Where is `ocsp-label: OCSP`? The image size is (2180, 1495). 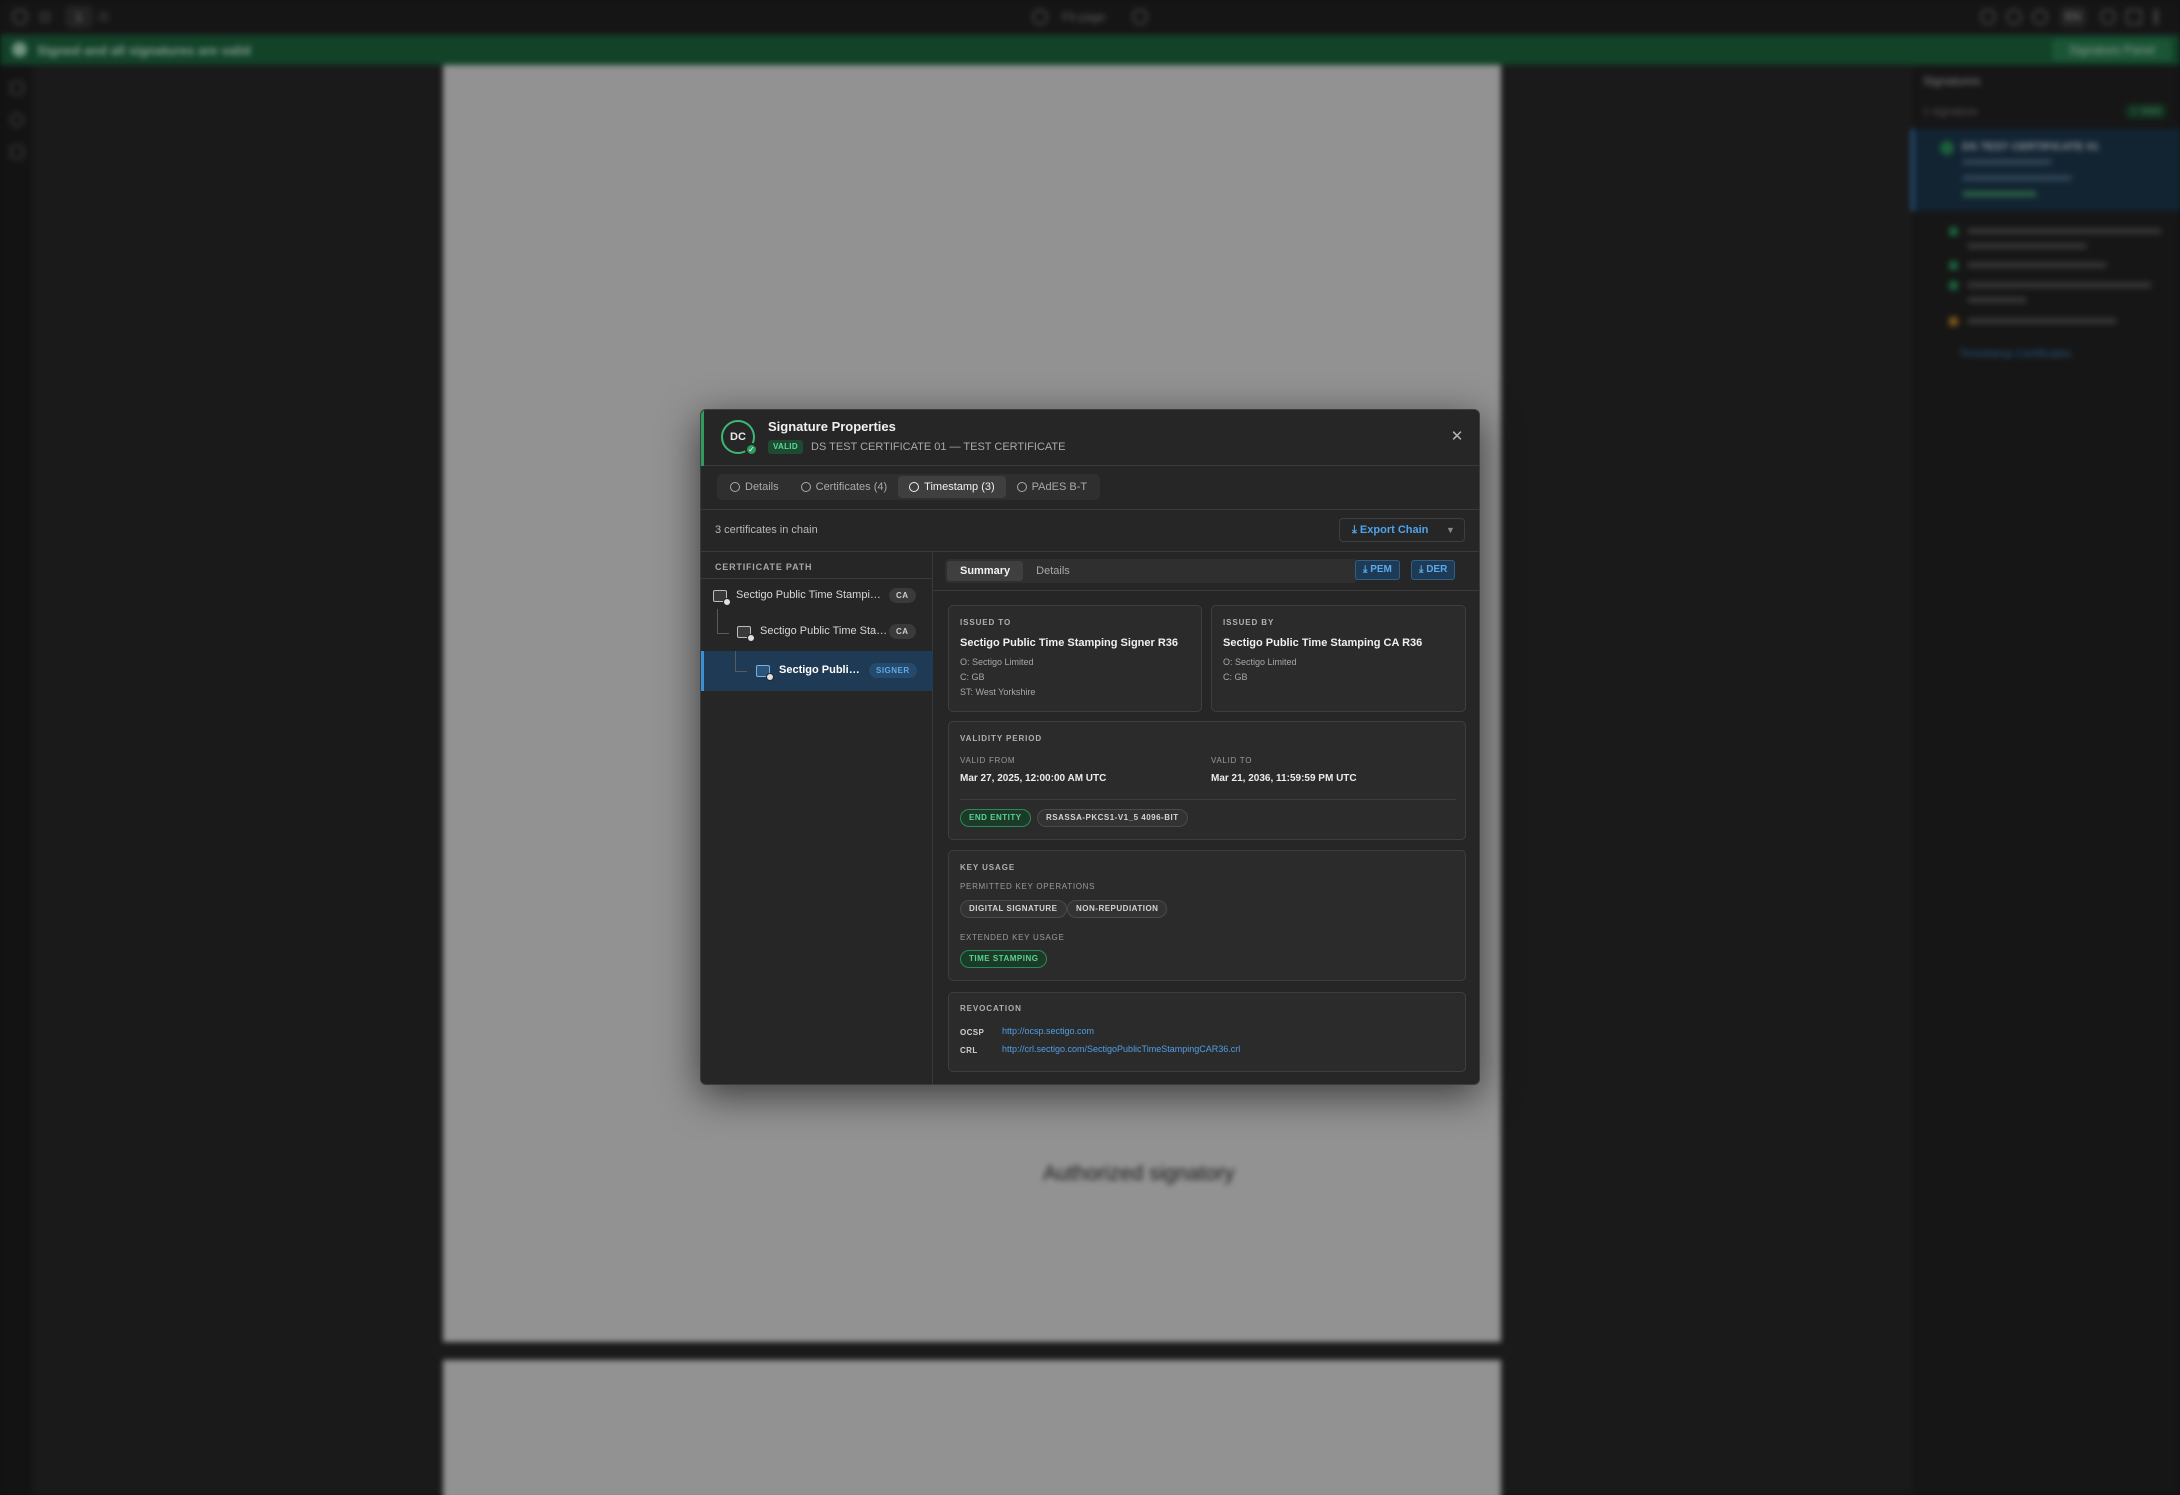
ocsp-label: OCSP is located at coordinates (972, 1032).